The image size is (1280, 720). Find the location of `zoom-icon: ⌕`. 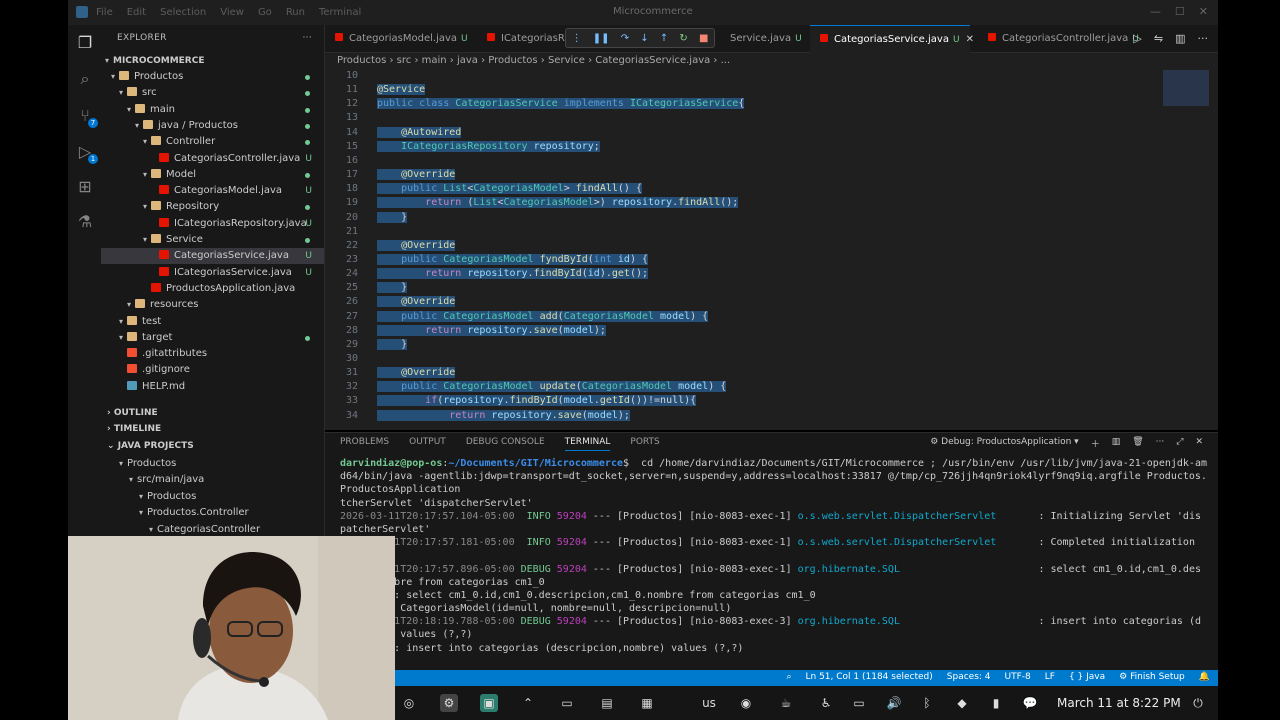

zoom-icon: ⌕ is located at coordinates (788, 677).